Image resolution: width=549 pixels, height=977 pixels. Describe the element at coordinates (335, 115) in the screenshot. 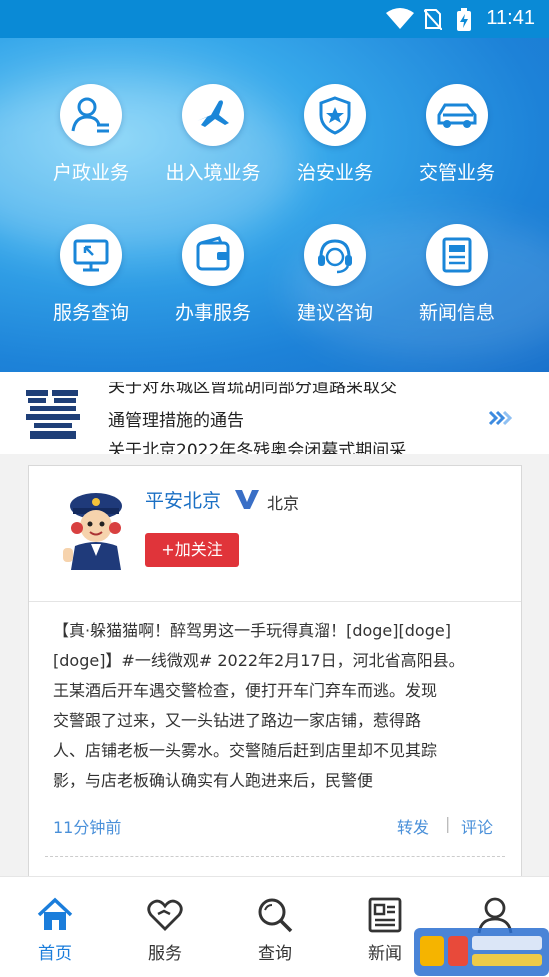

I see `police-badge-icon` at that location.